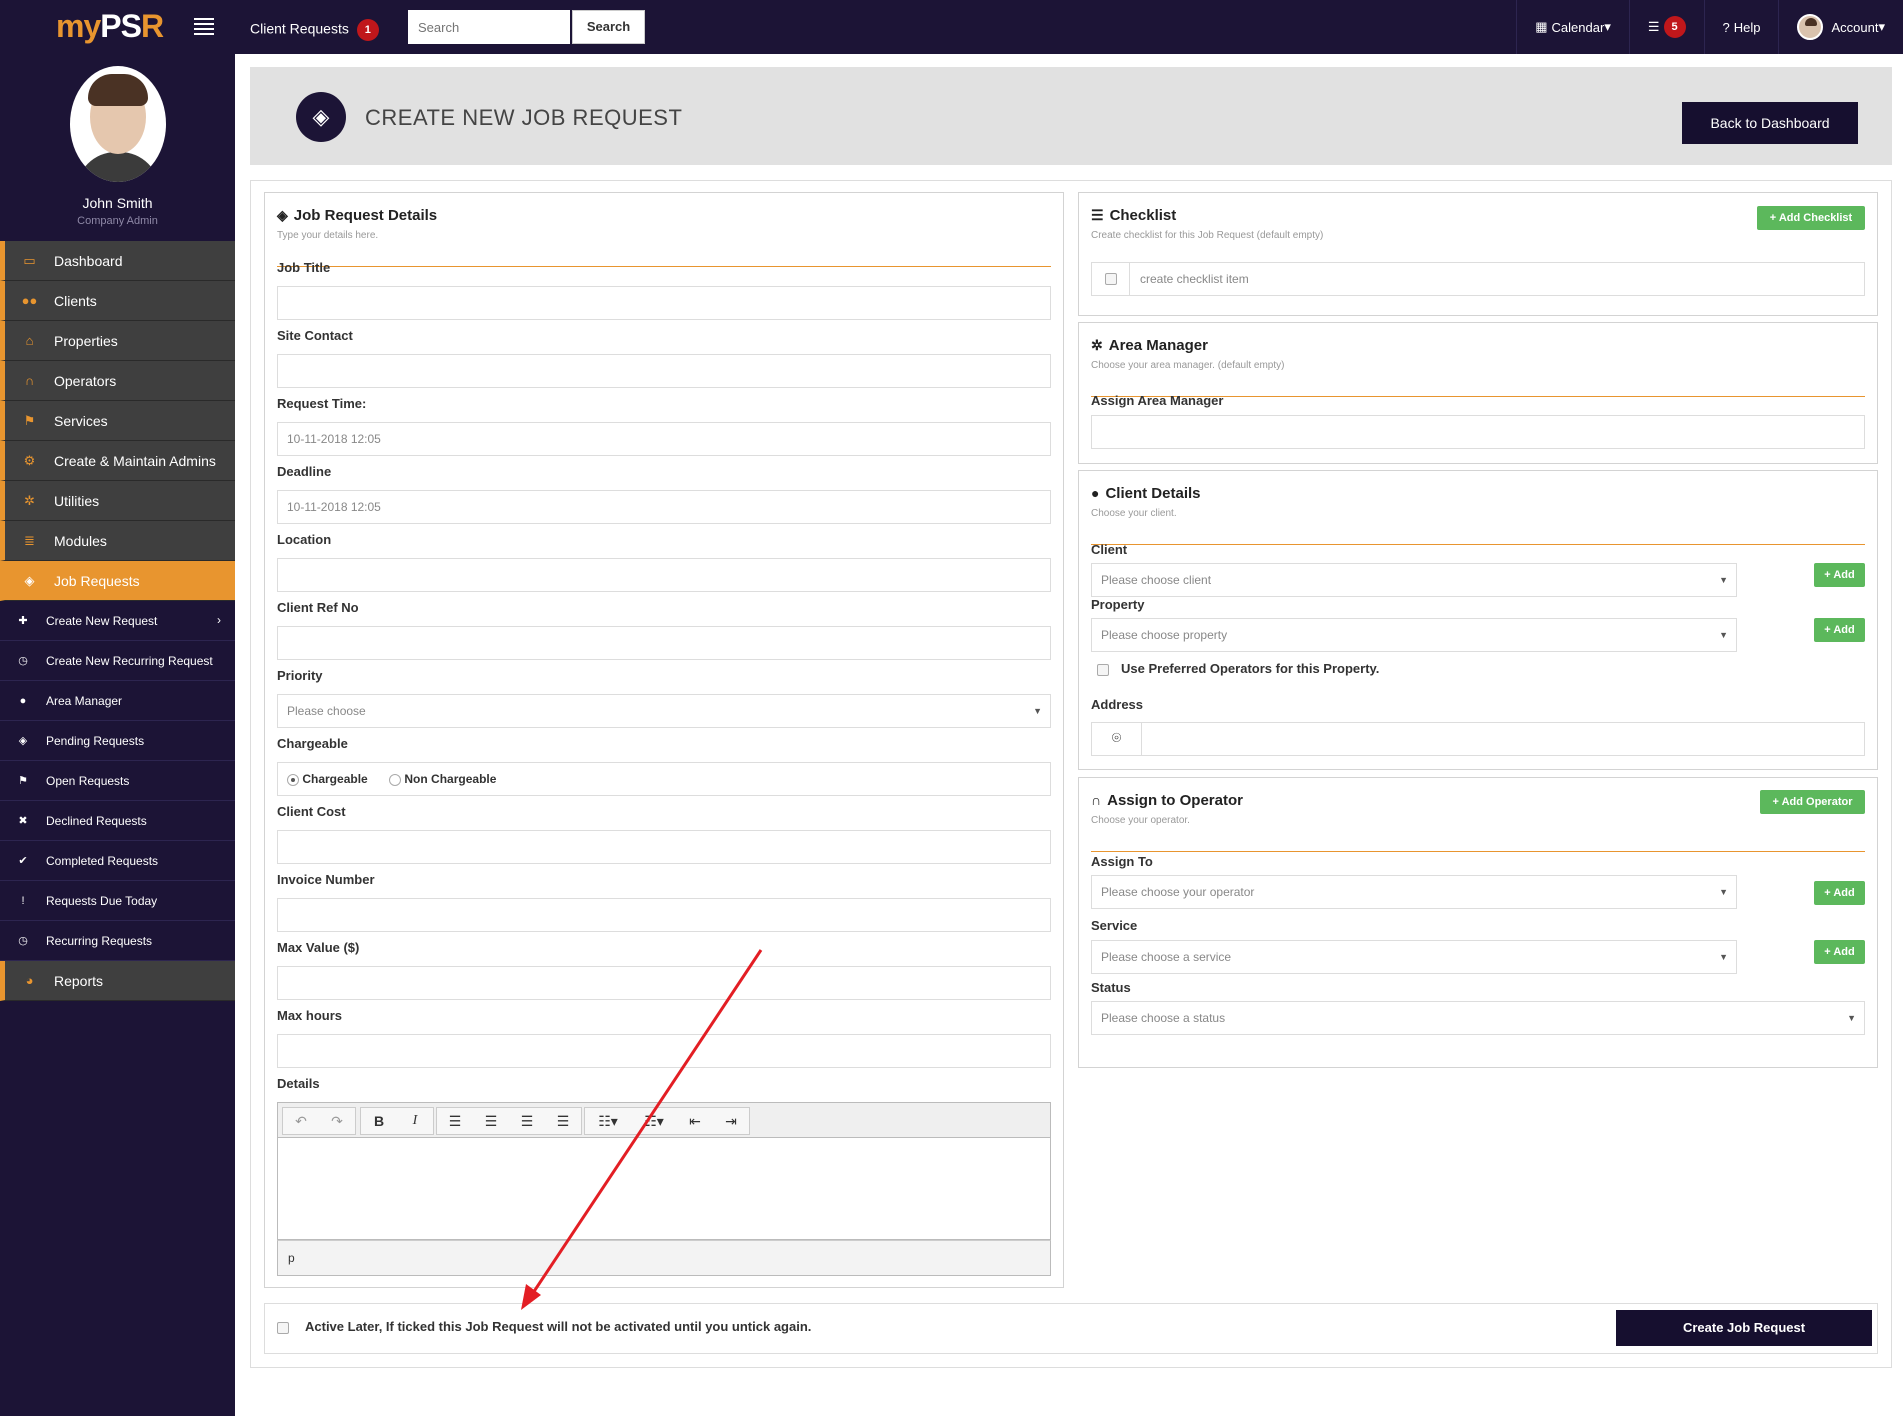  What do you see at coordinates (695, 1121) in the screenshot?
I see `outdent-icon: ⇤` at bounding box center [695, 1121].